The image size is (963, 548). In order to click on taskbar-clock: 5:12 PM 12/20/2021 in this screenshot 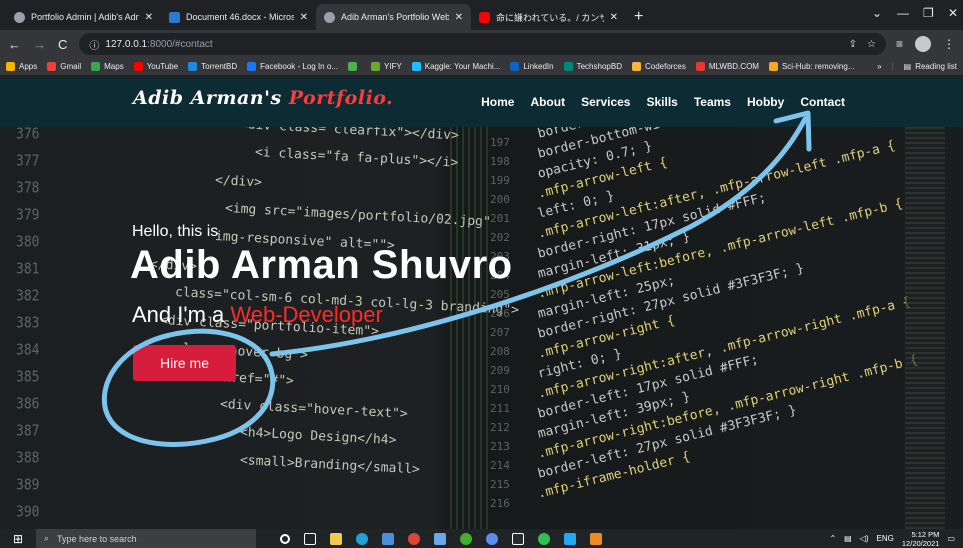, I will do `click(921, 539)`.